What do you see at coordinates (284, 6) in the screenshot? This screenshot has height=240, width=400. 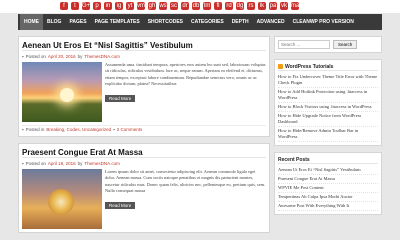 I see `social-icon: vk` at bounding box center [284, 6].